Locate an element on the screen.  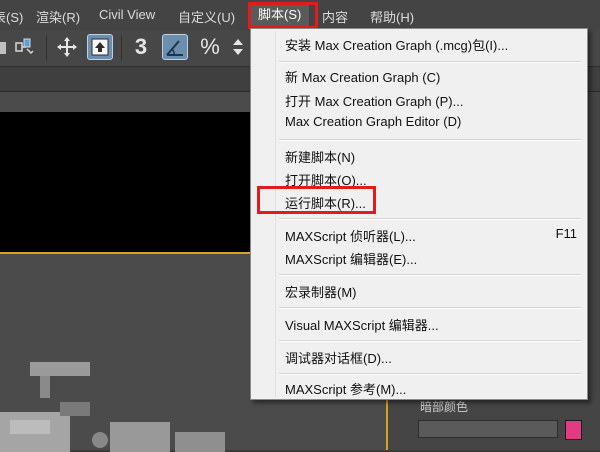
menu-icon-gutter is located at coordinates (275, 214).